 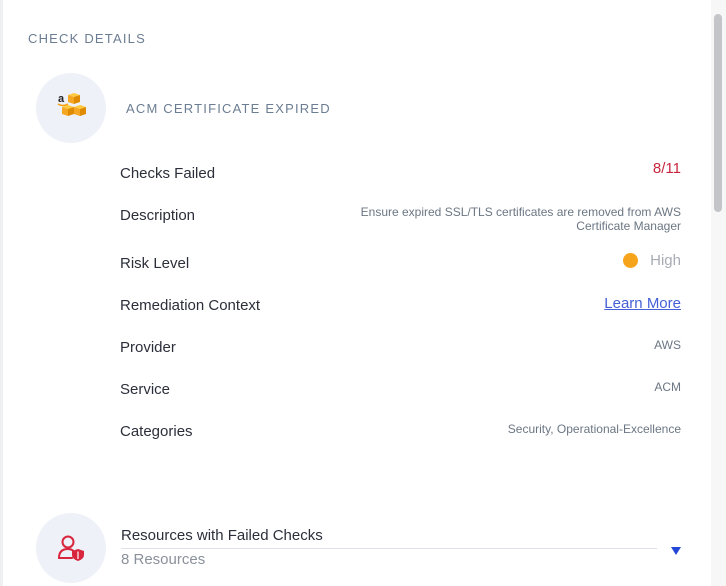 I want to click on scrollbar-thumb, so click(x=718, y=113).